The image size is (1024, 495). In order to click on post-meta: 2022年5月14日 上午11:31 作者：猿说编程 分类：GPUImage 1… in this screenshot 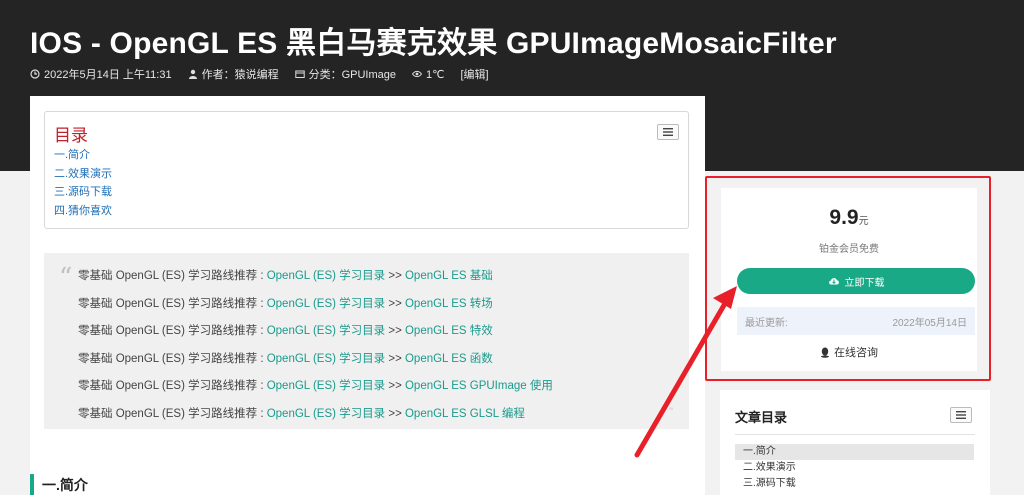, I will do `click(259, 74)`.